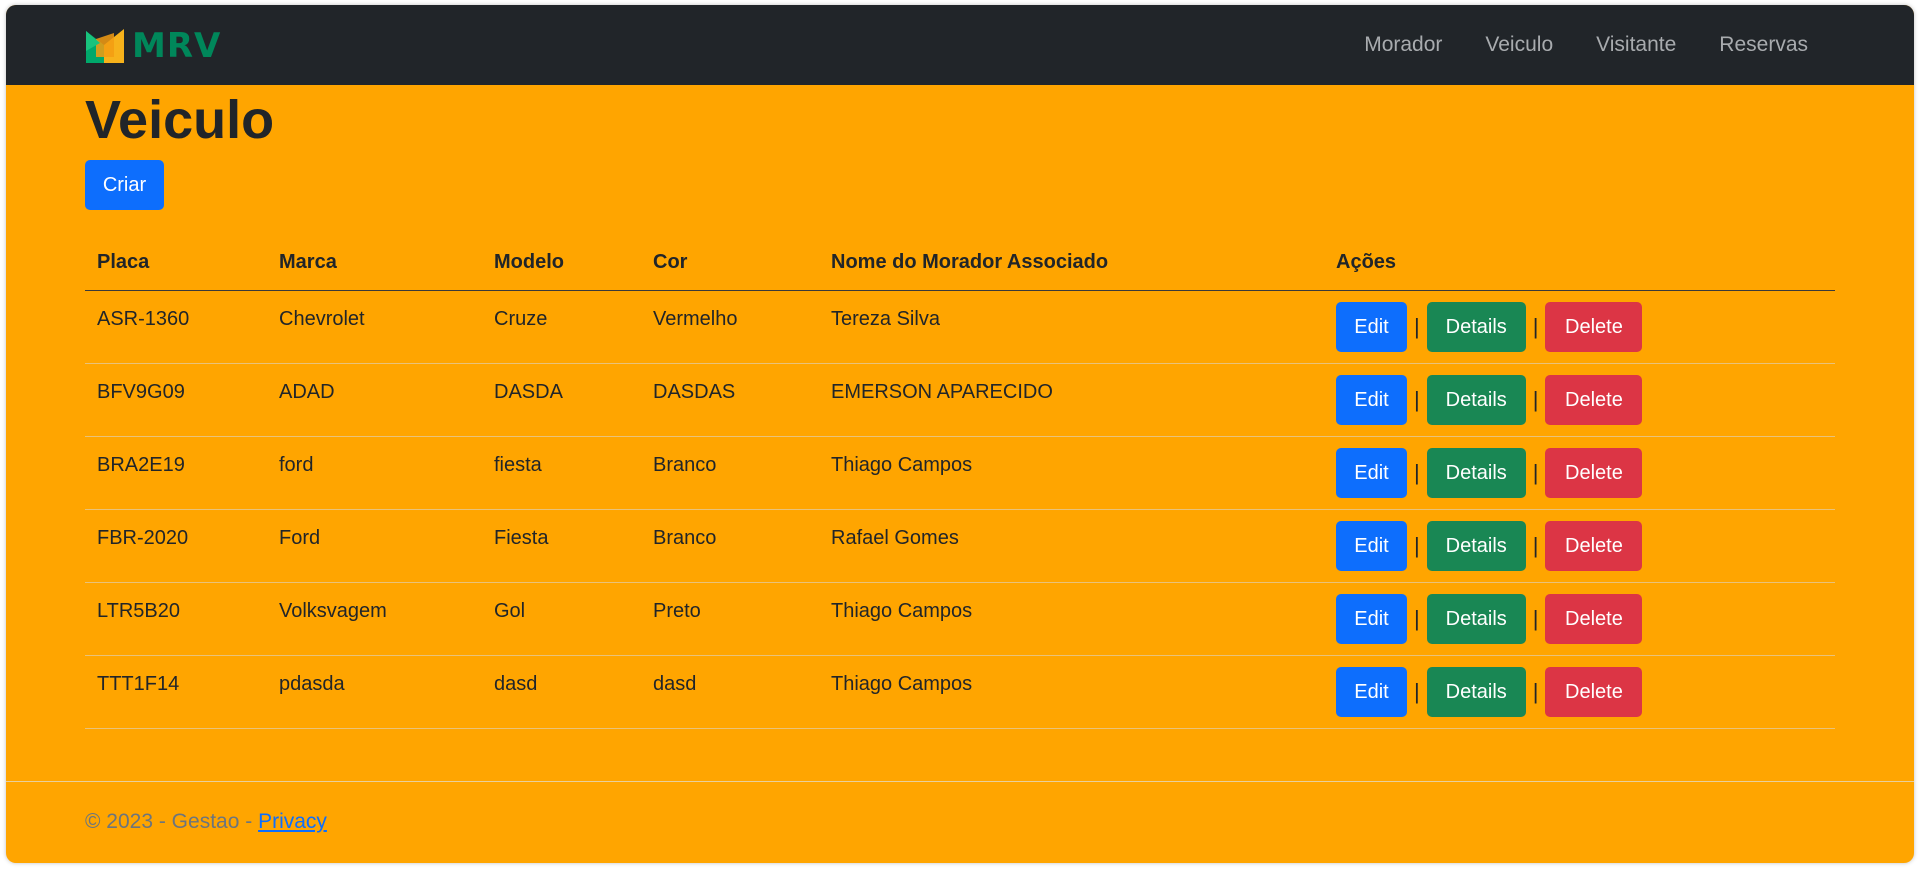  What do you see at coordinates (176, 692) in the screenshot?
I see `cell-placa: TTT1F14` at bounding box center [176, 692].